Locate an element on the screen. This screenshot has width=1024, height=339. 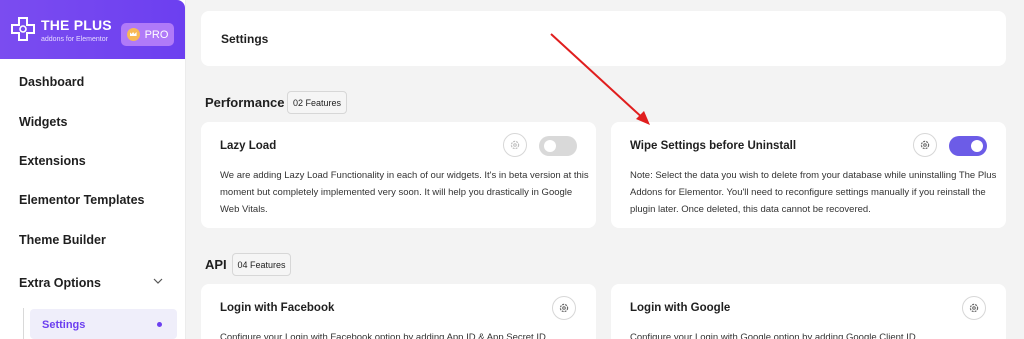
pro-badge: PRO is located at coordinates (147, 34).